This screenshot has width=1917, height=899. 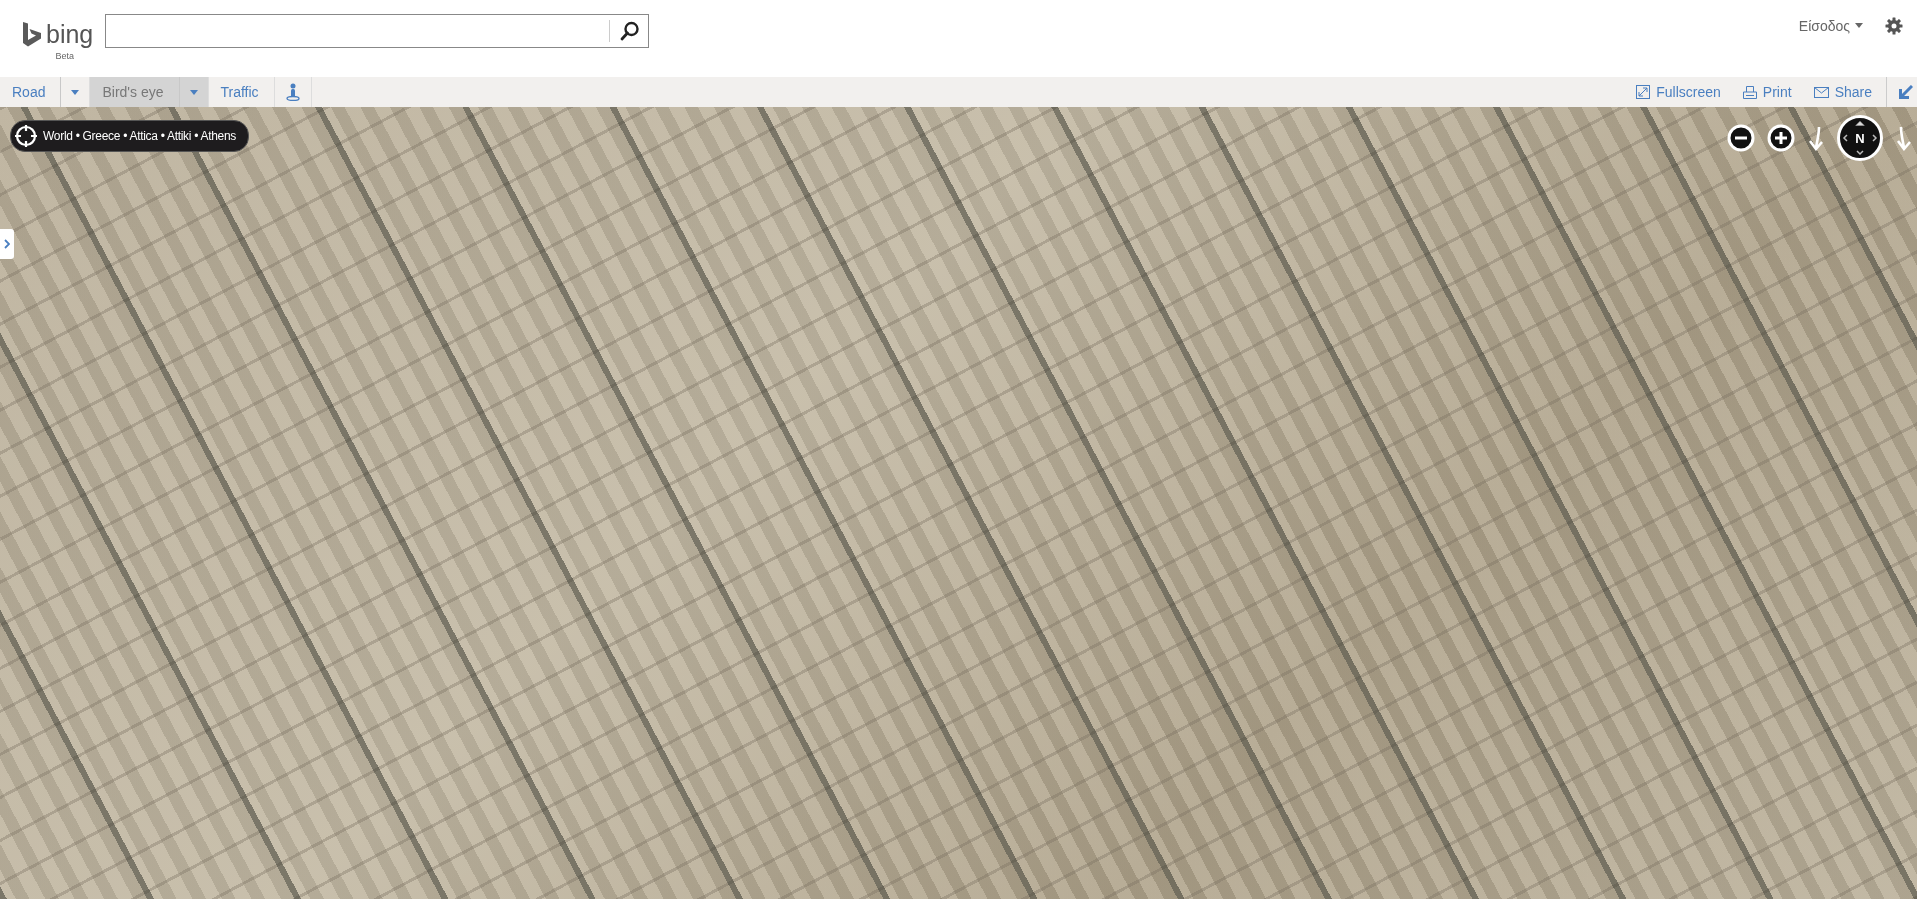 What do you see at coordinates (1781, 138) in the screenshot?
I see `zoom-in-icon` at bounding box center [1781, 138].